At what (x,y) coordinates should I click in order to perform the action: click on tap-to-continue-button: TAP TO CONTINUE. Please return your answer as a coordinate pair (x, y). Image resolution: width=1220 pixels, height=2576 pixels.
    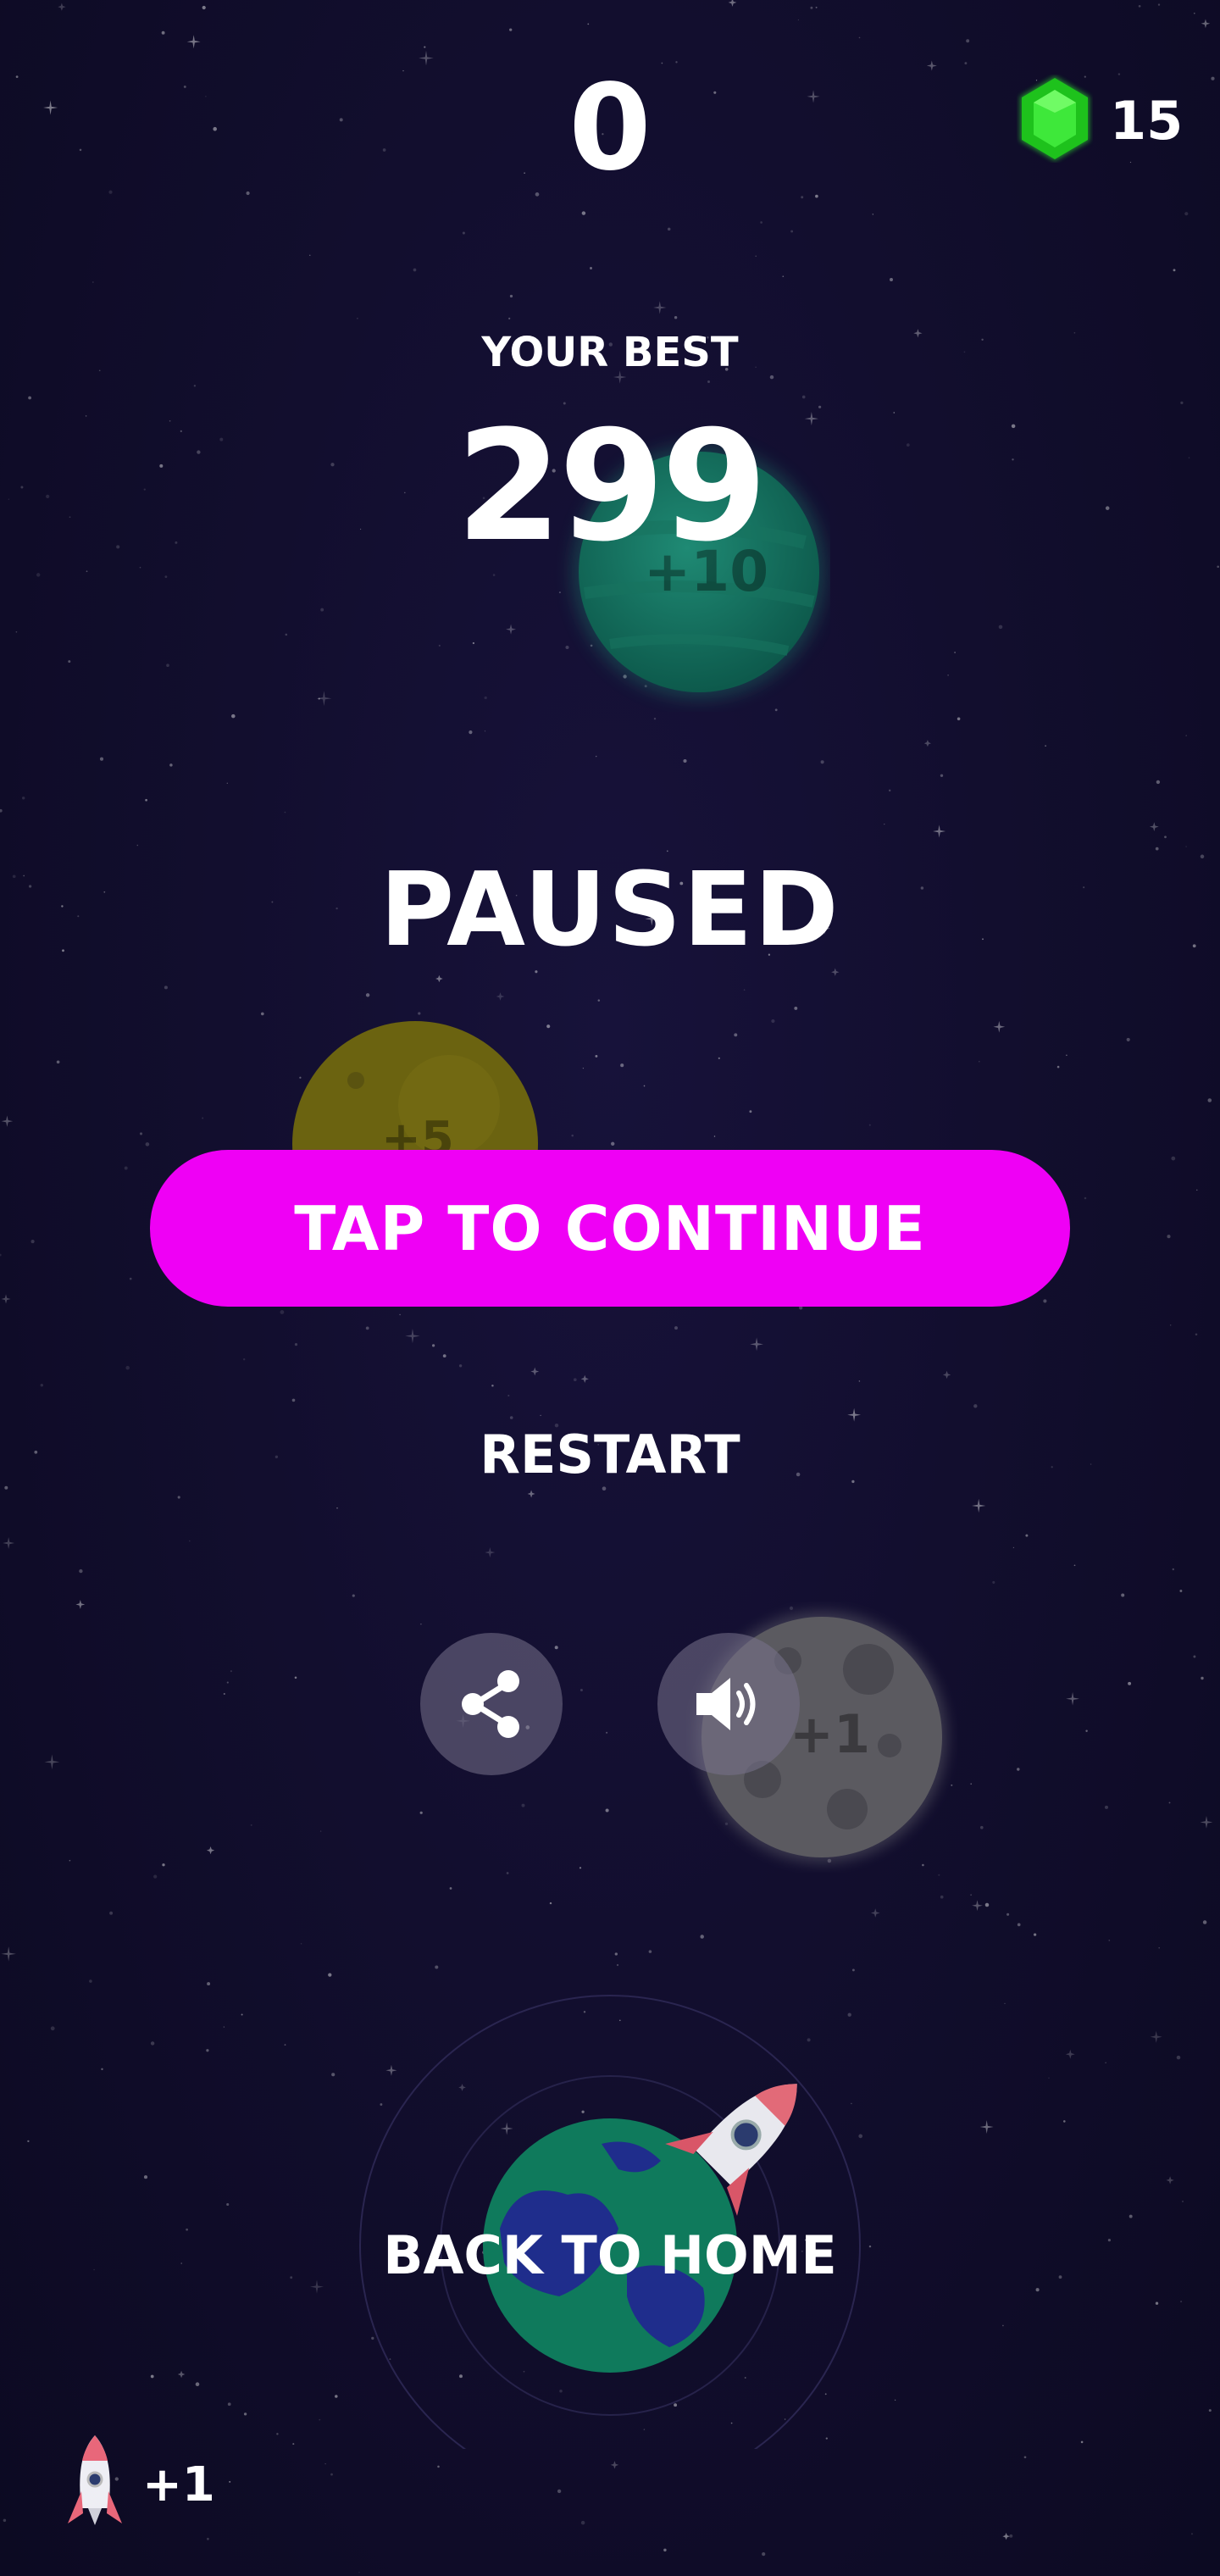
    Looking at the image, I should click on (610, 1228).